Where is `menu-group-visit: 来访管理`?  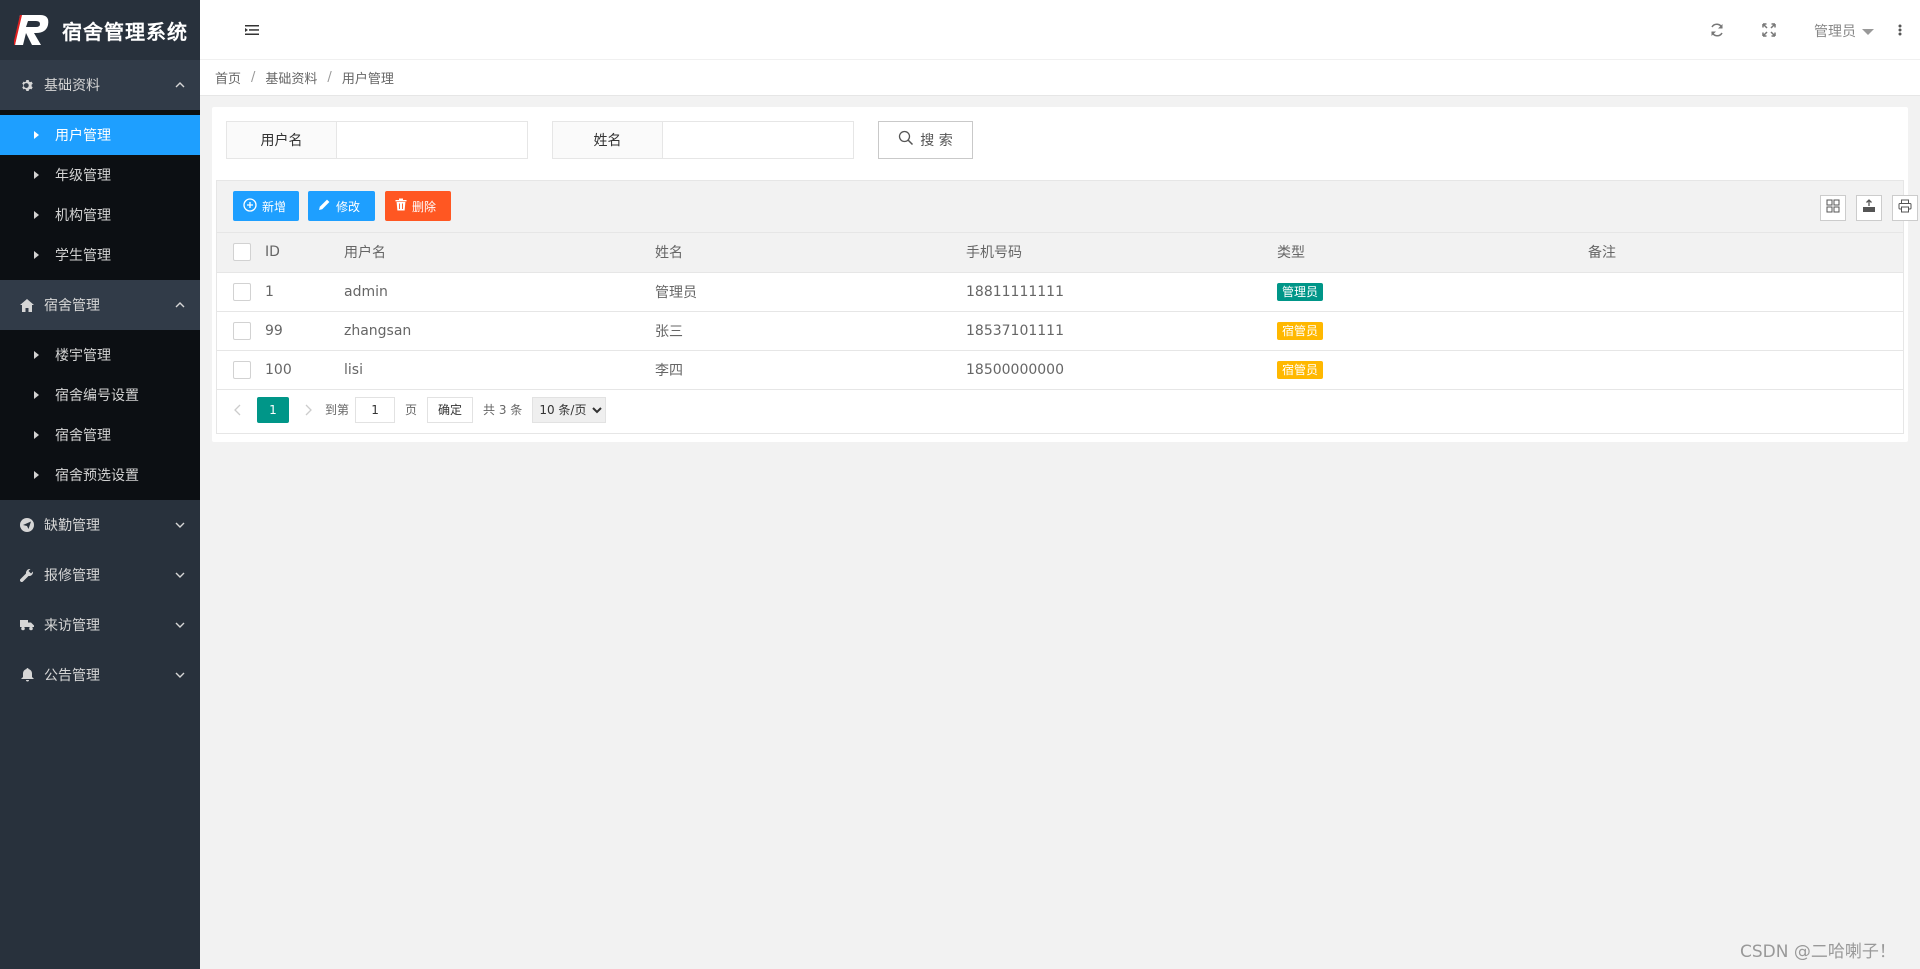
menu-group-visit: 来访管理 is located at coordinates (100, 625).